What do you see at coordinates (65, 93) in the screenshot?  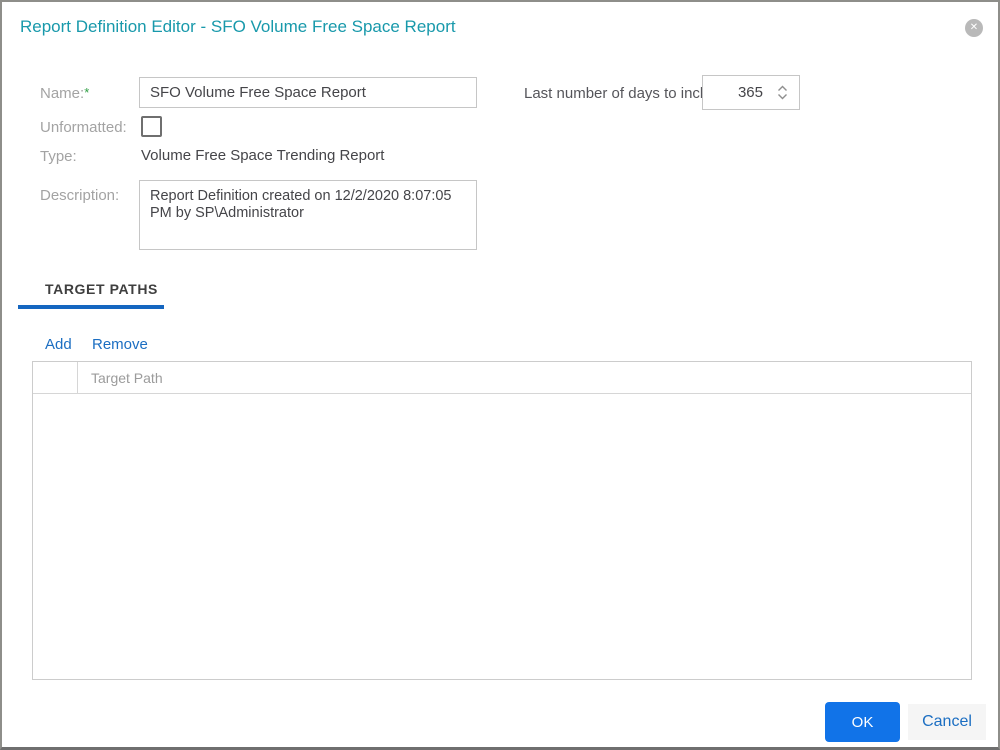 I see `name-label: Name:*` at bounding box center [65, 93].